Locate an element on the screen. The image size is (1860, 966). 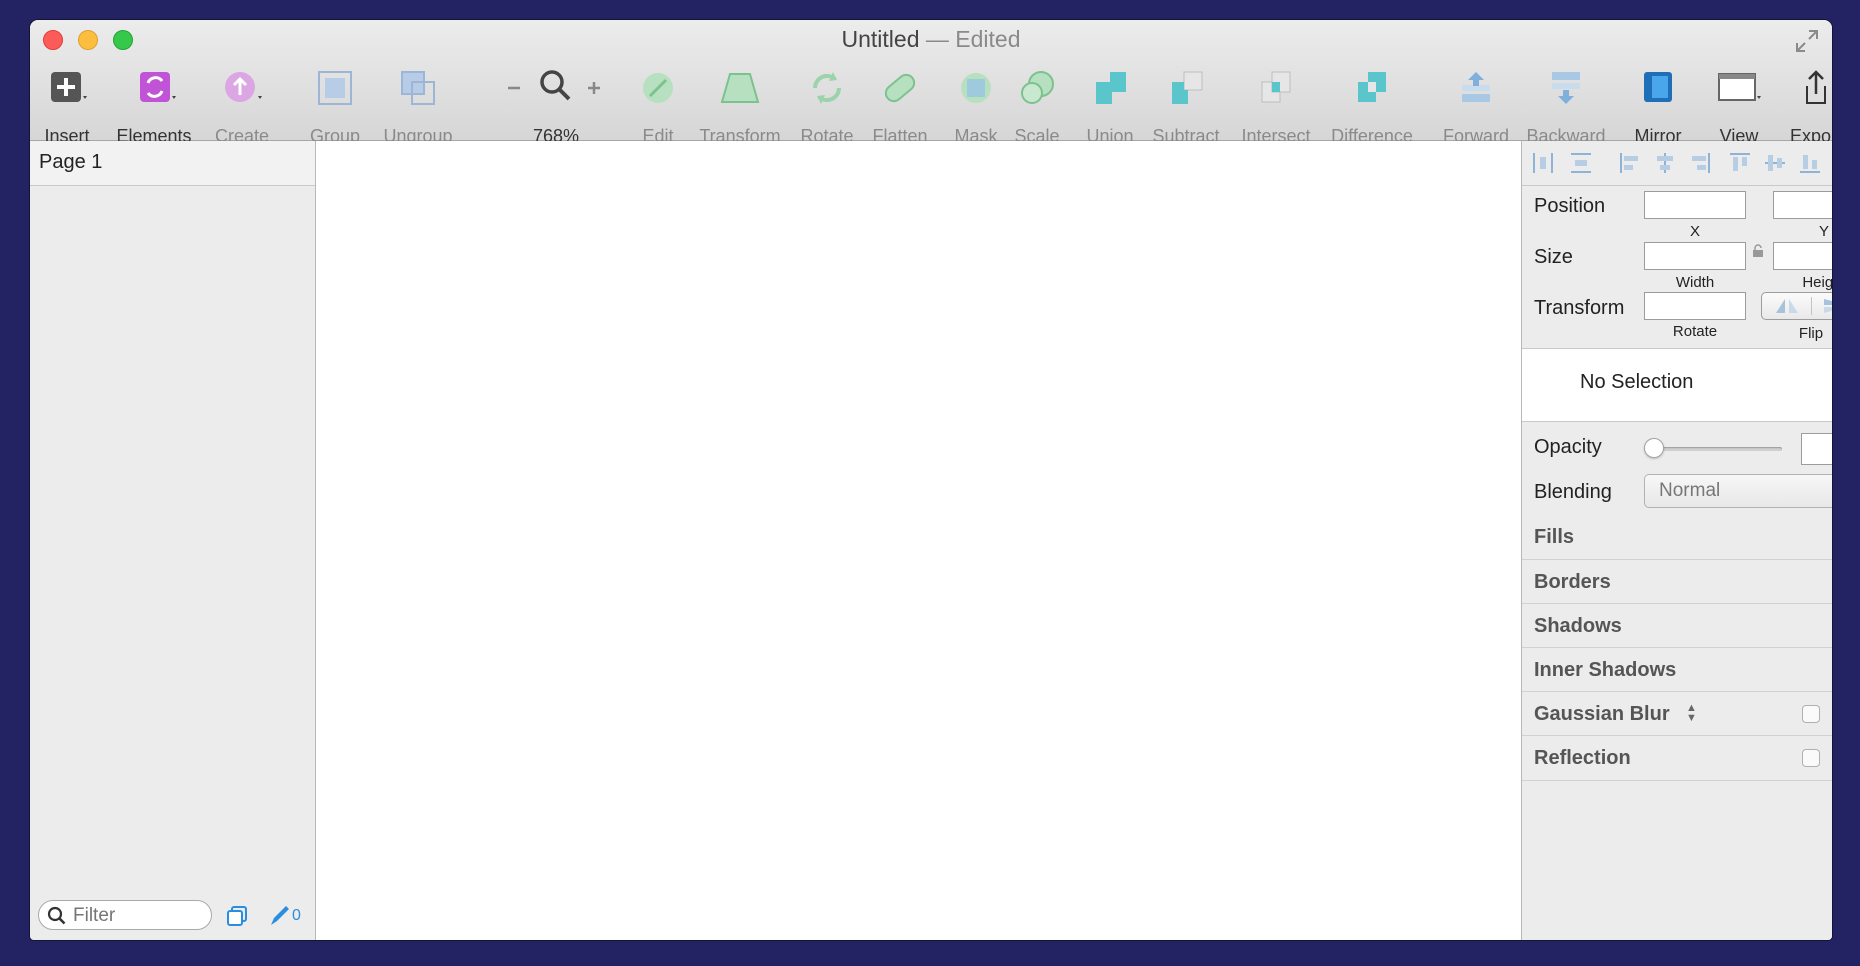
width-caption: Width is located at coordinates (1695, 282).